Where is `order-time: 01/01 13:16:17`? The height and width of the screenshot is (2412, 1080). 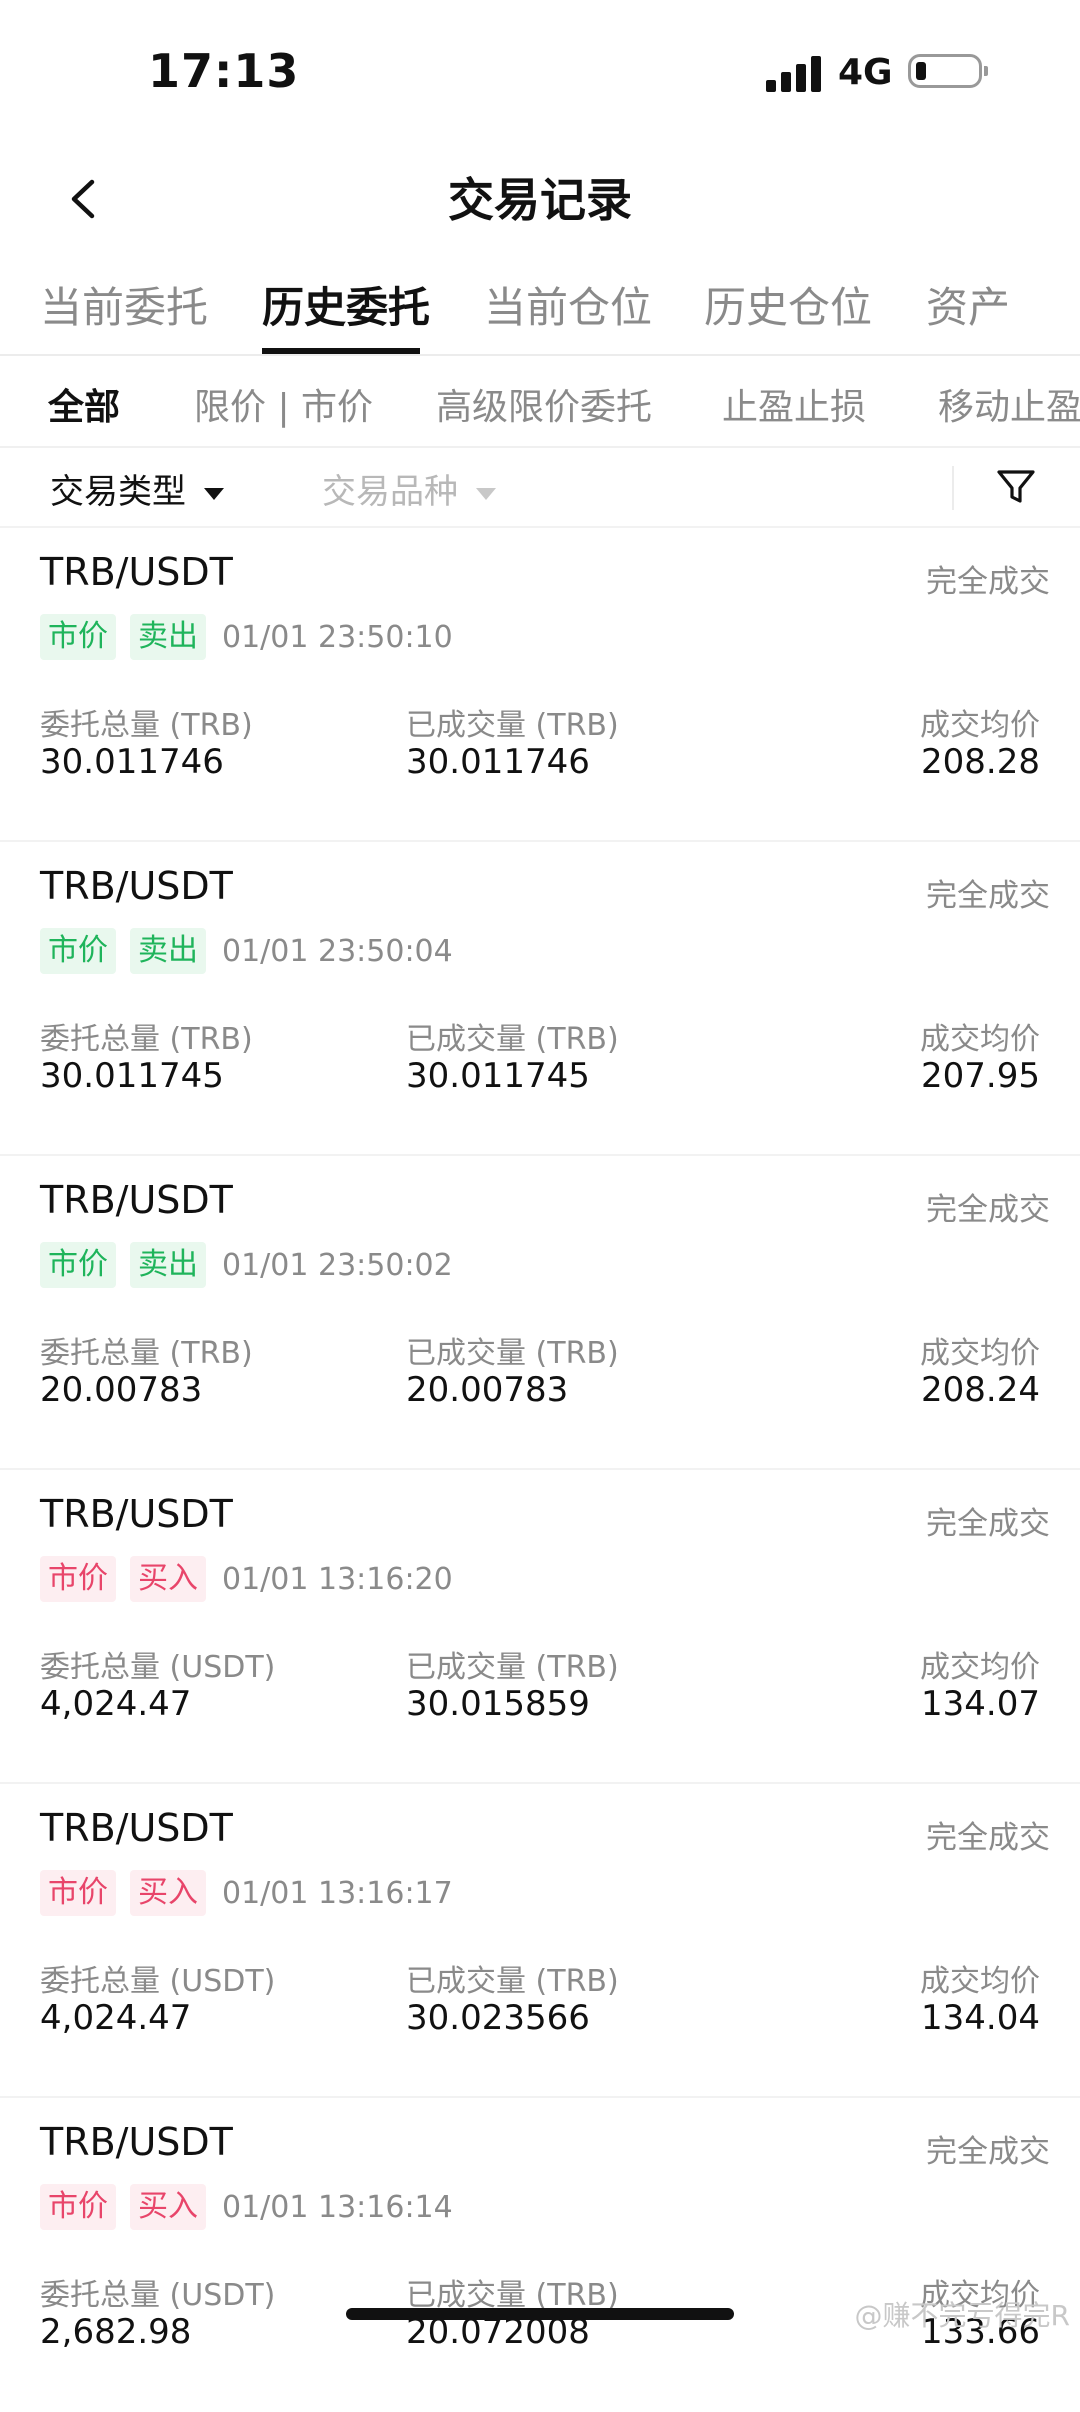
order-time: 01/01 13:16:17 is located at coordinates (337, 1893).